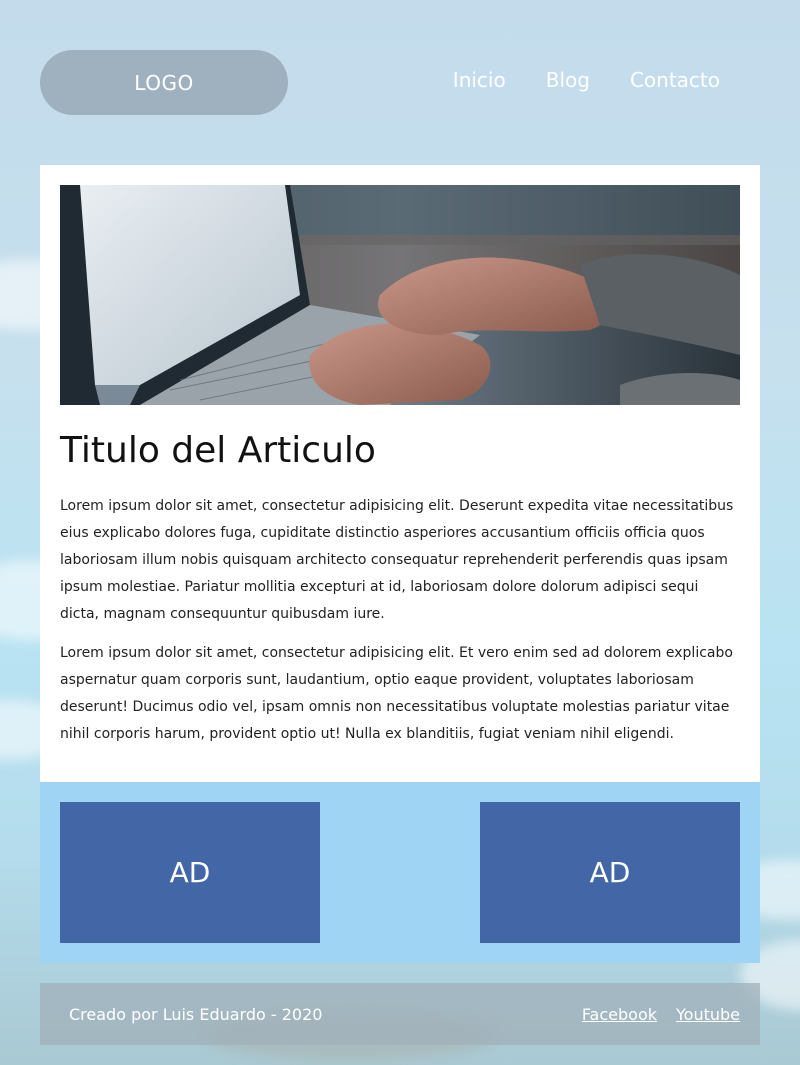  I want to click on nav-link-contacto: Contacto, so click(675, 80).